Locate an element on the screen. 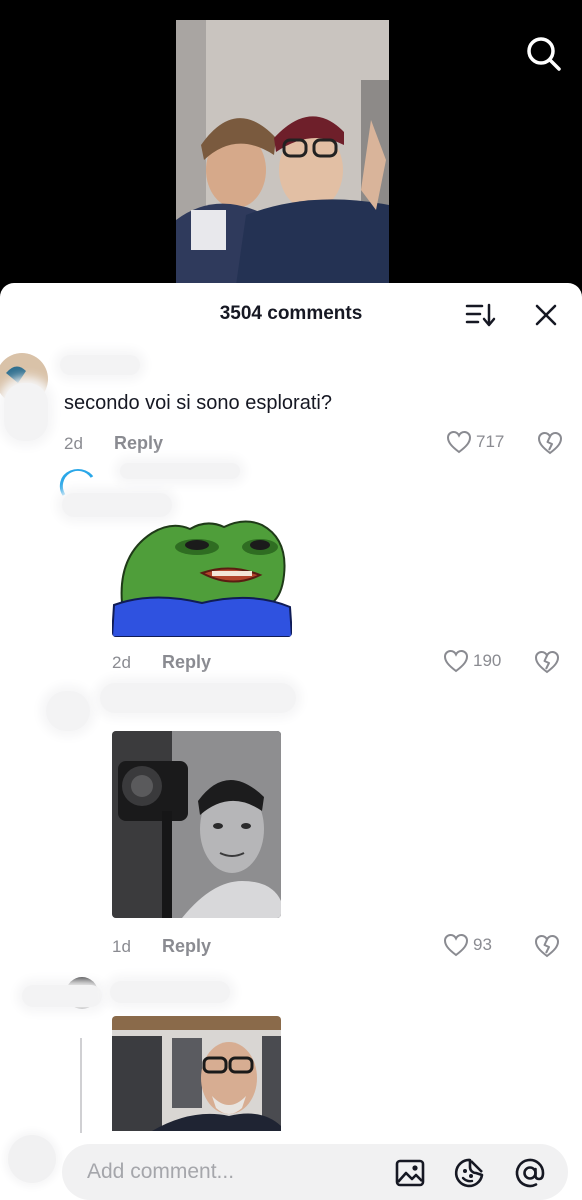  at-icon is located at coordinates (530, 1173).